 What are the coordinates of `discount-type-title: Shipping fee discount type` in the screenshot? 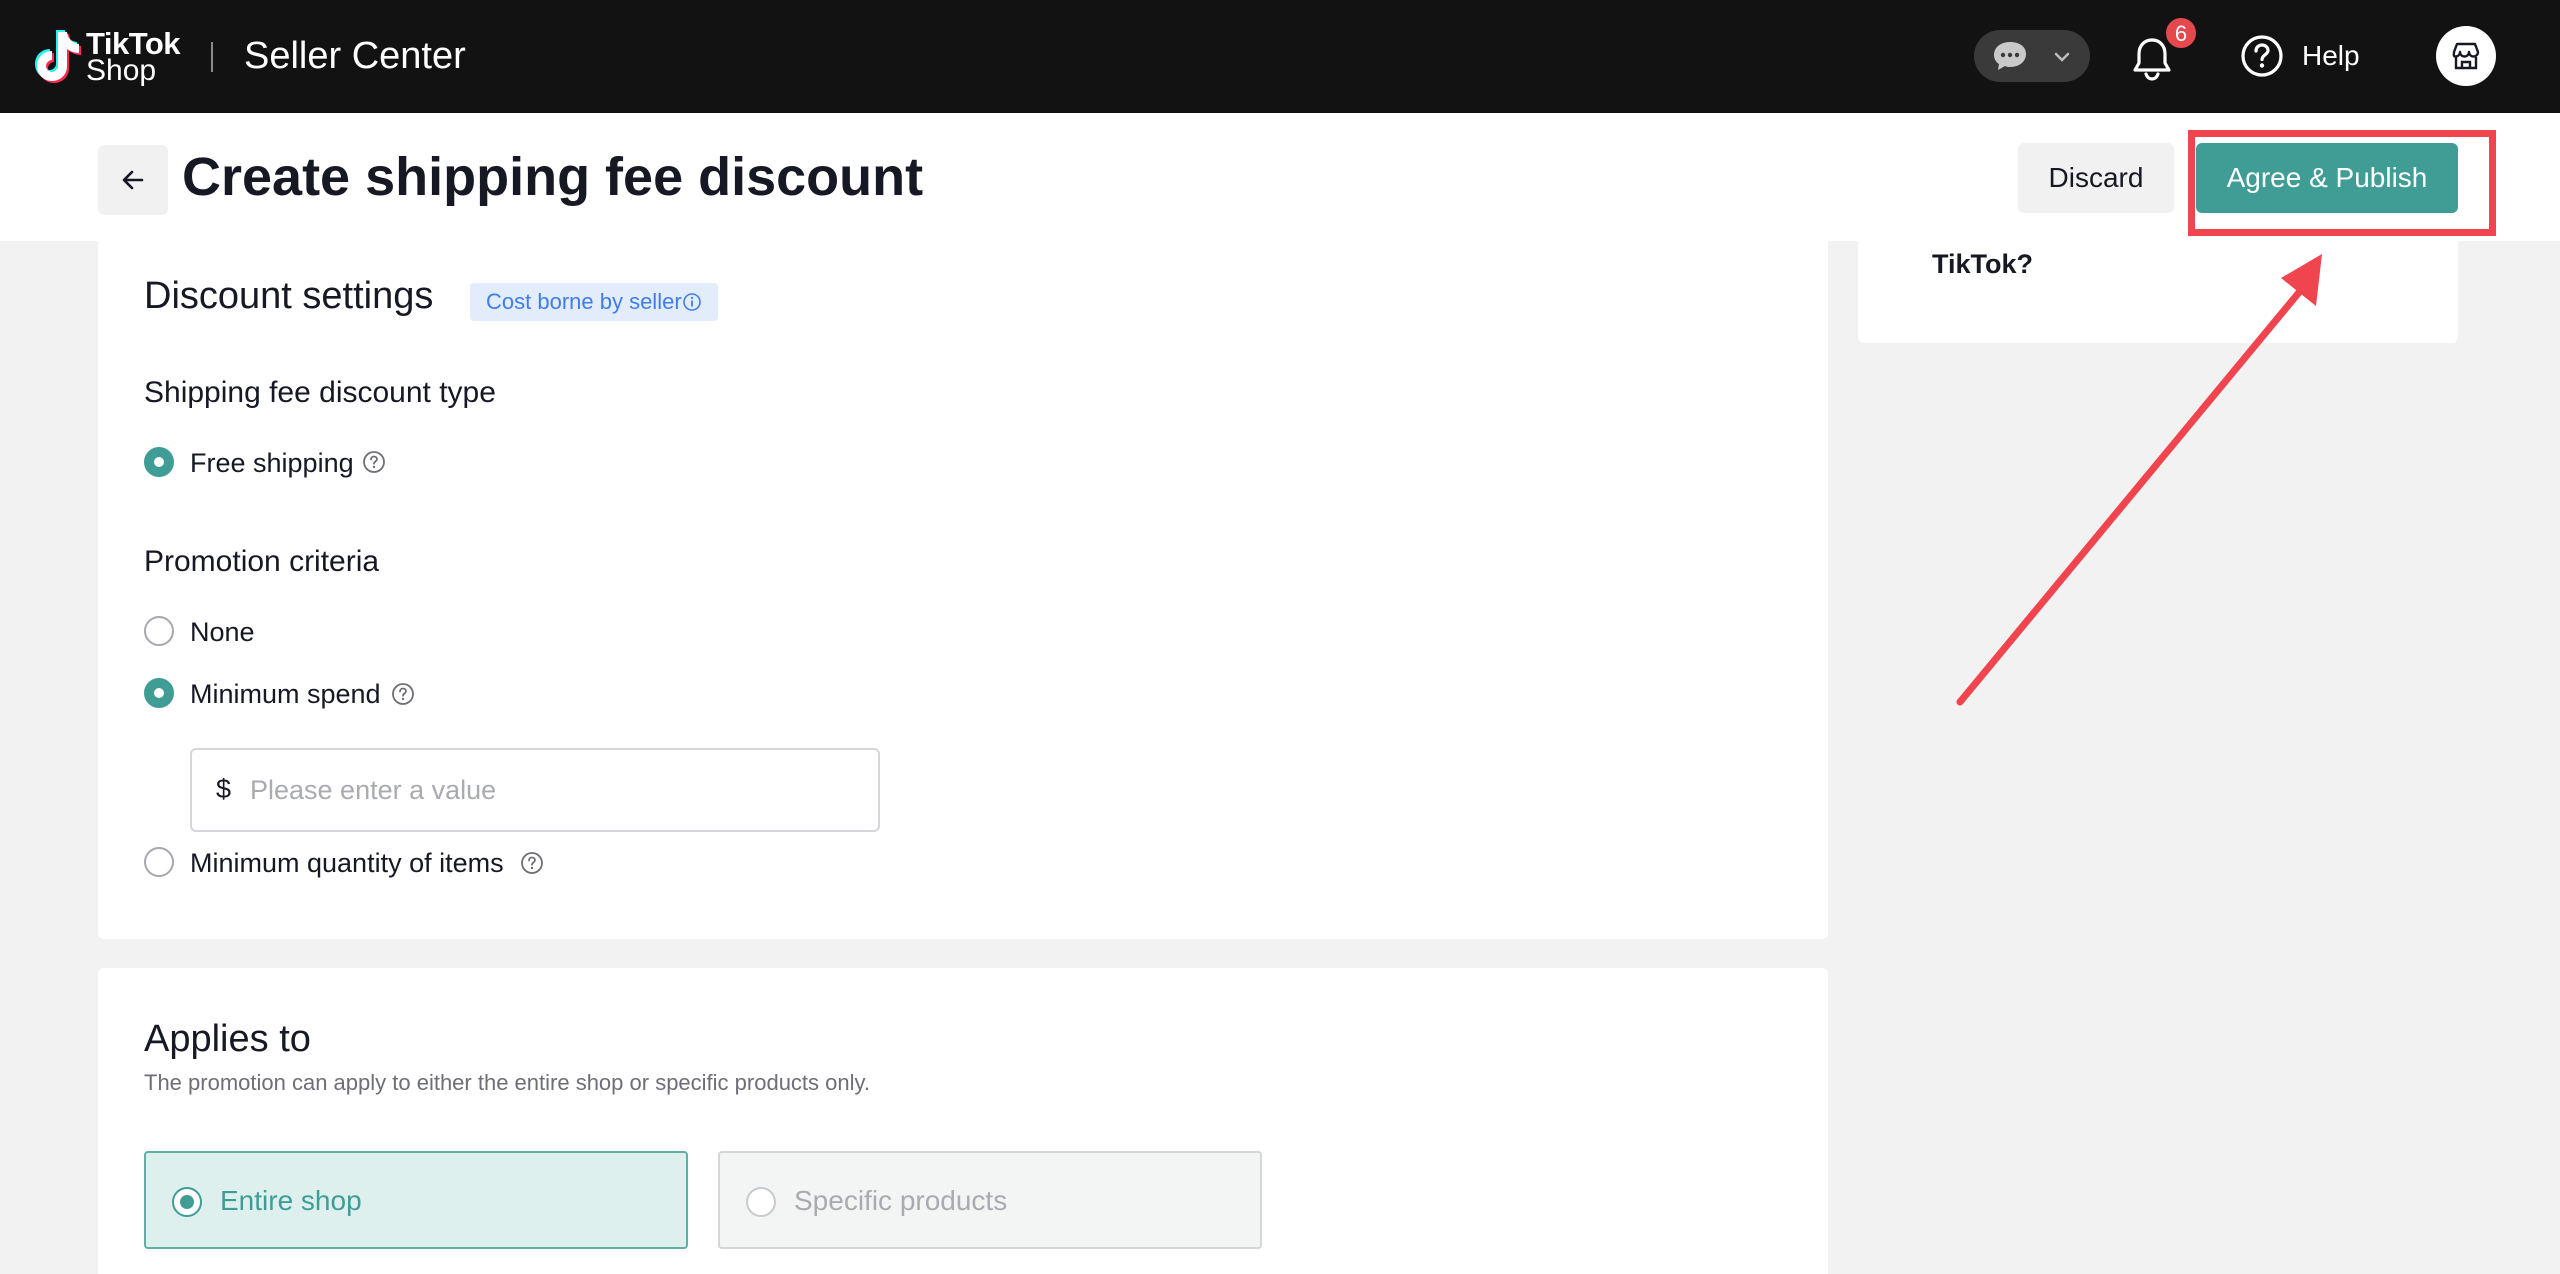 It's located at (320, 392).